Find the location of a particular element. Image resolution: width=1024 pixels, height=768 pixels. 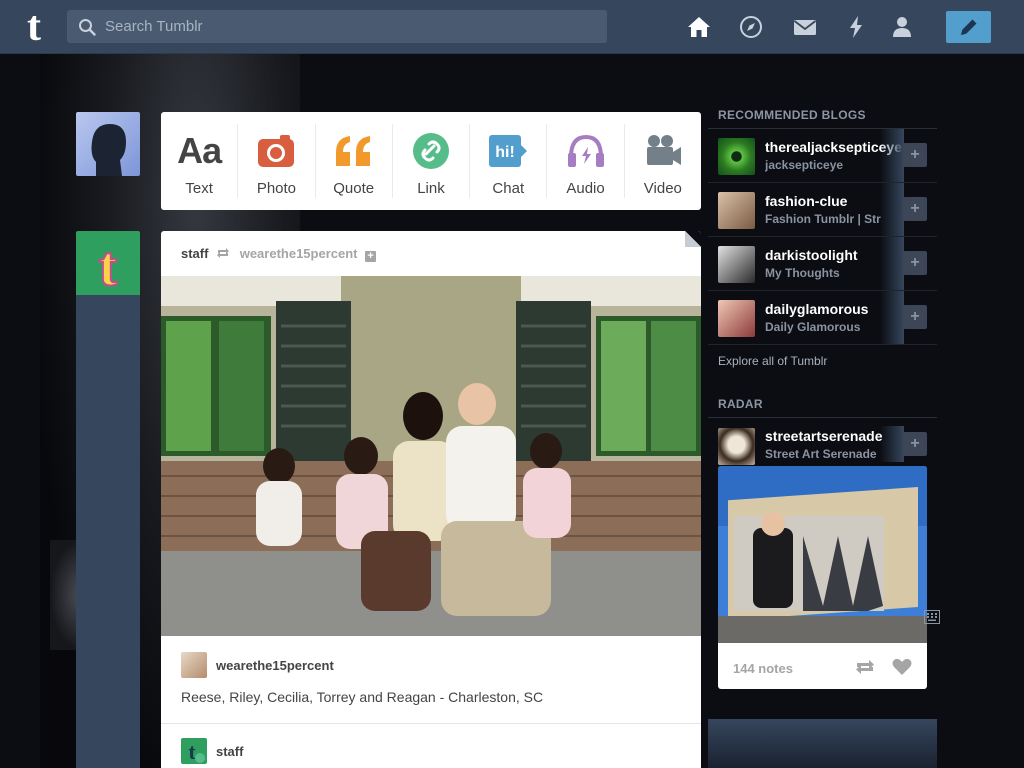

search-icon is located at coordinates (87, 27).